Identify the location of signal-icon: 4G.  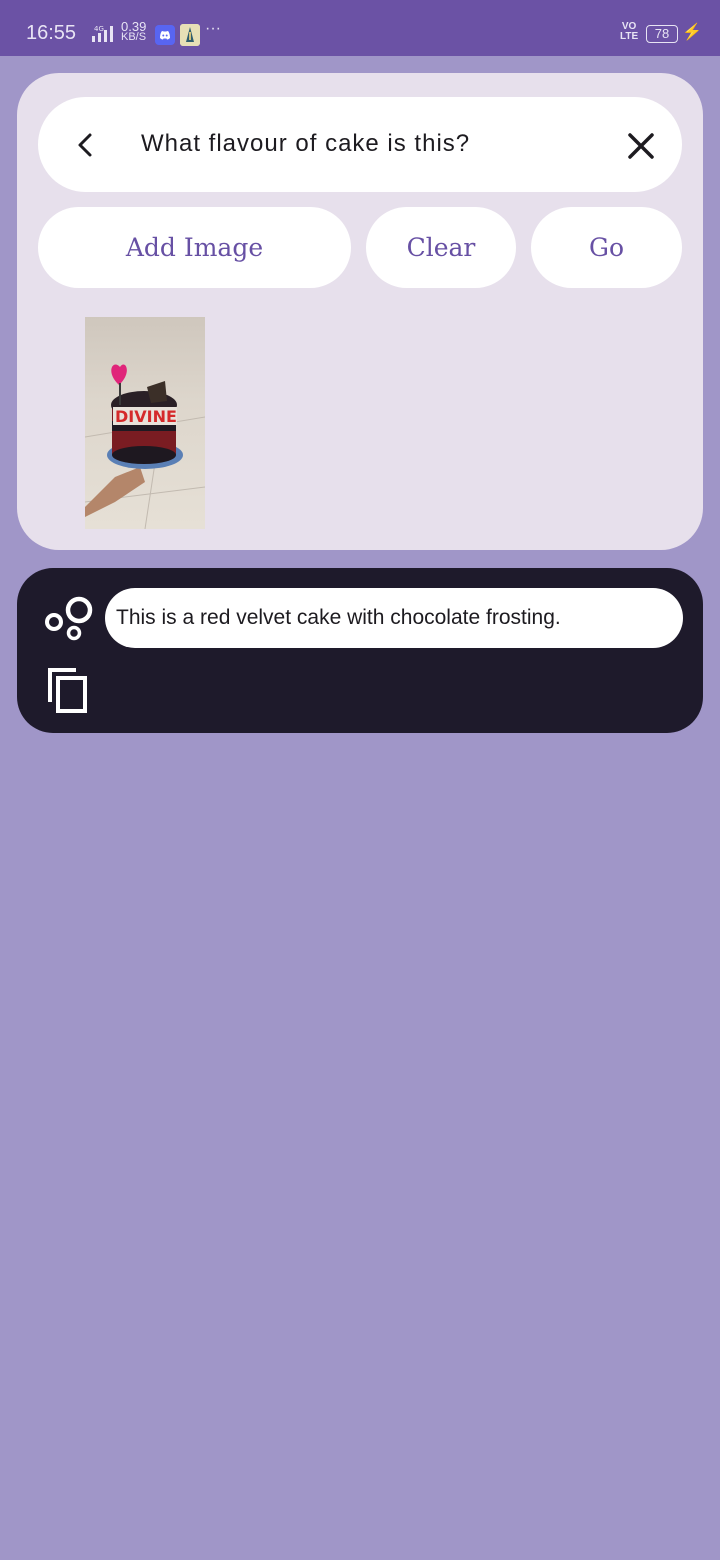
(102, 33).